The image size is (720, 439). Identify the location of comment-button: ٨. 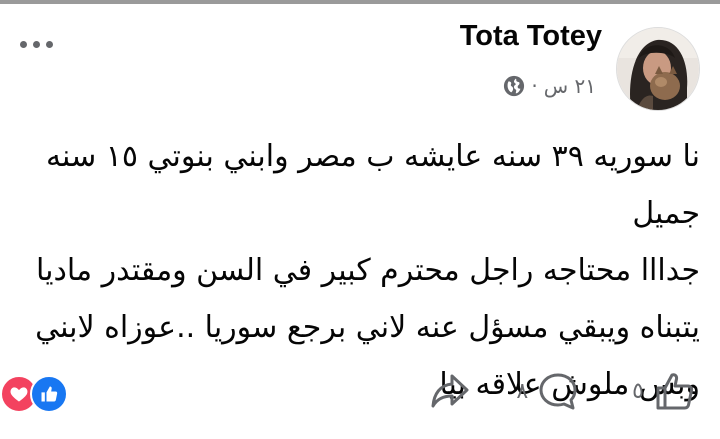
(547, 391).